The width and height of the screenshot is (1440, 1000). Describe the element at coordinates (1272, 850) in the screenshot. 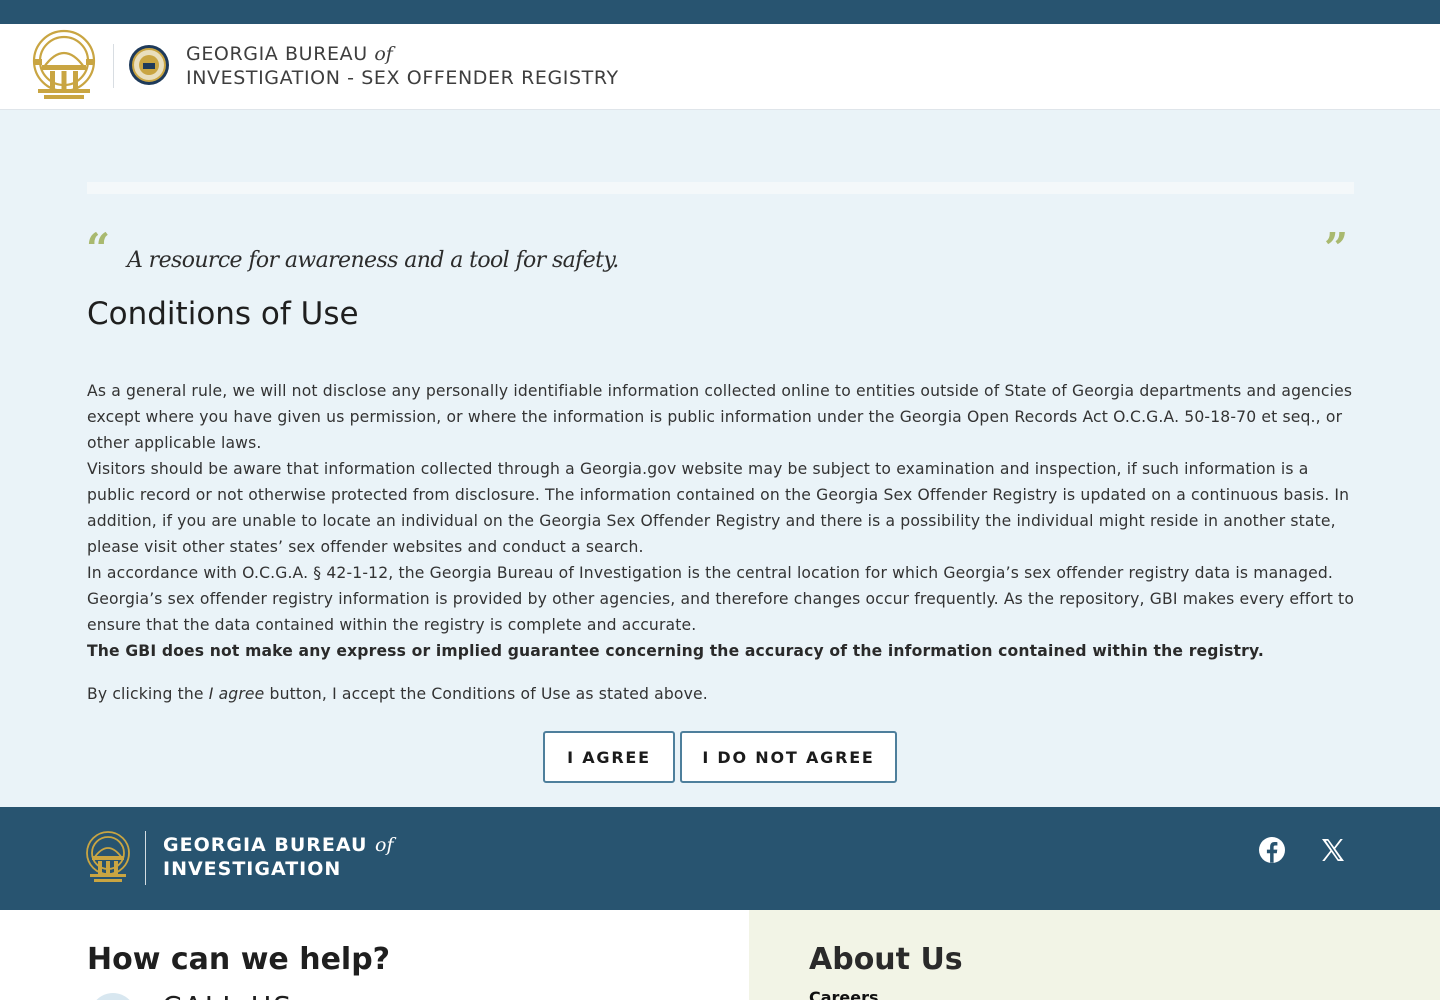

I see `facebook-icon` at that location.